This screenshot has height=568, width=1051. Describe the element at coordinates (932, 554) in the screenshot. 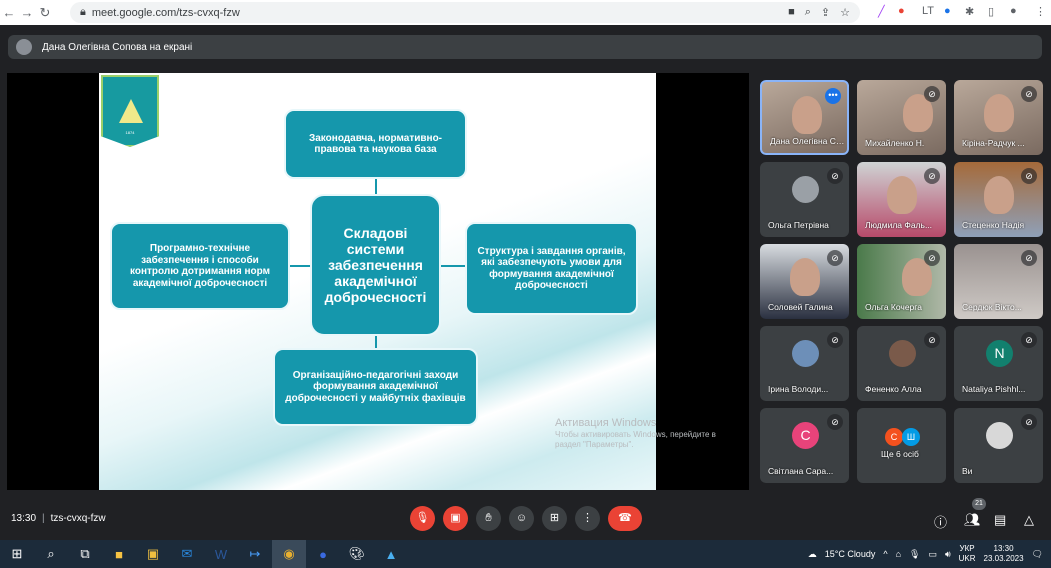

I see `battery-icon: ▭` at that location.